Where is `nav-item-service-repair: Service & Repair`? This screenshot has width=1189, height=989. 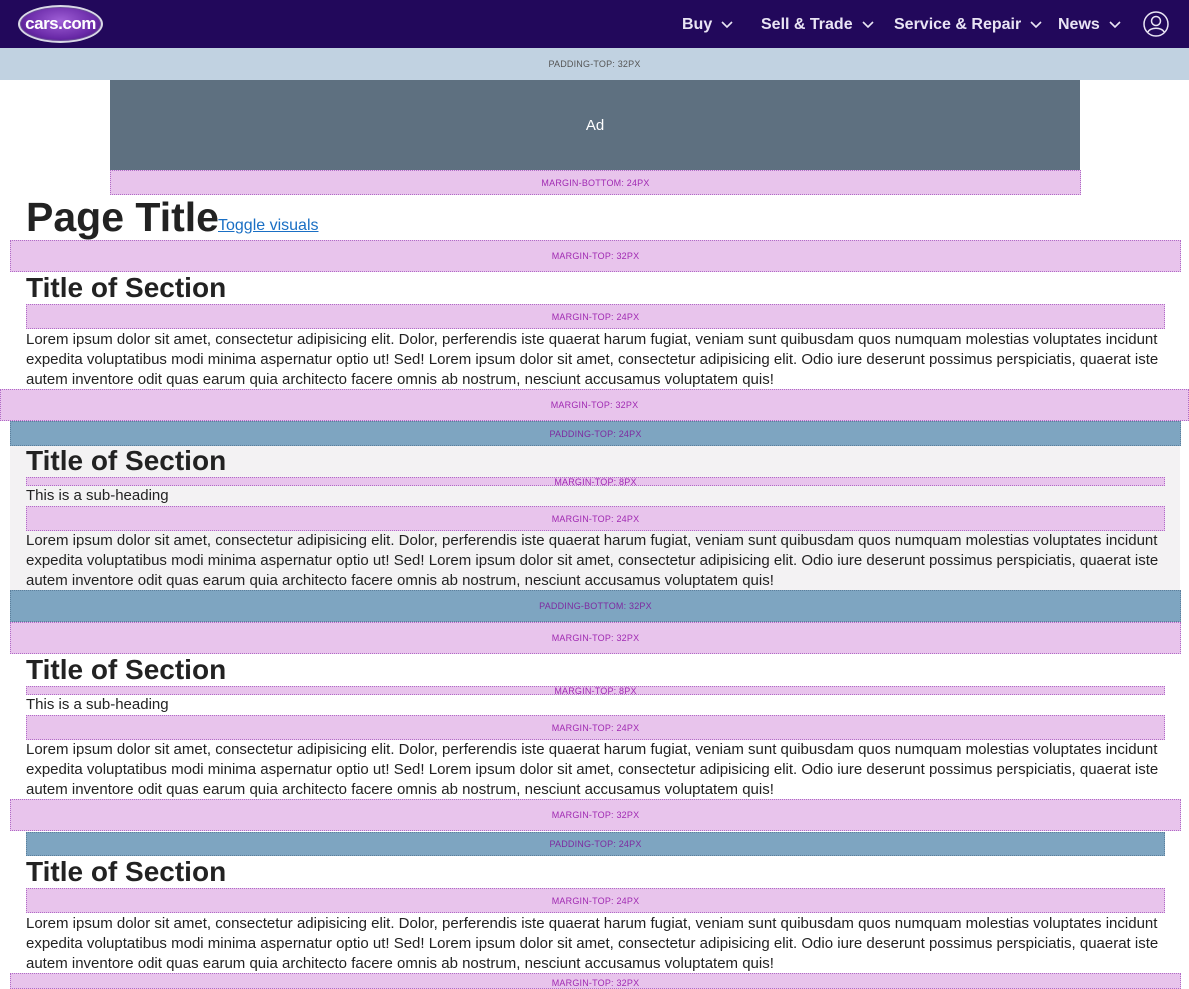
nav-item-service-repair: Service & Repair is located at coordinates (968, 25).